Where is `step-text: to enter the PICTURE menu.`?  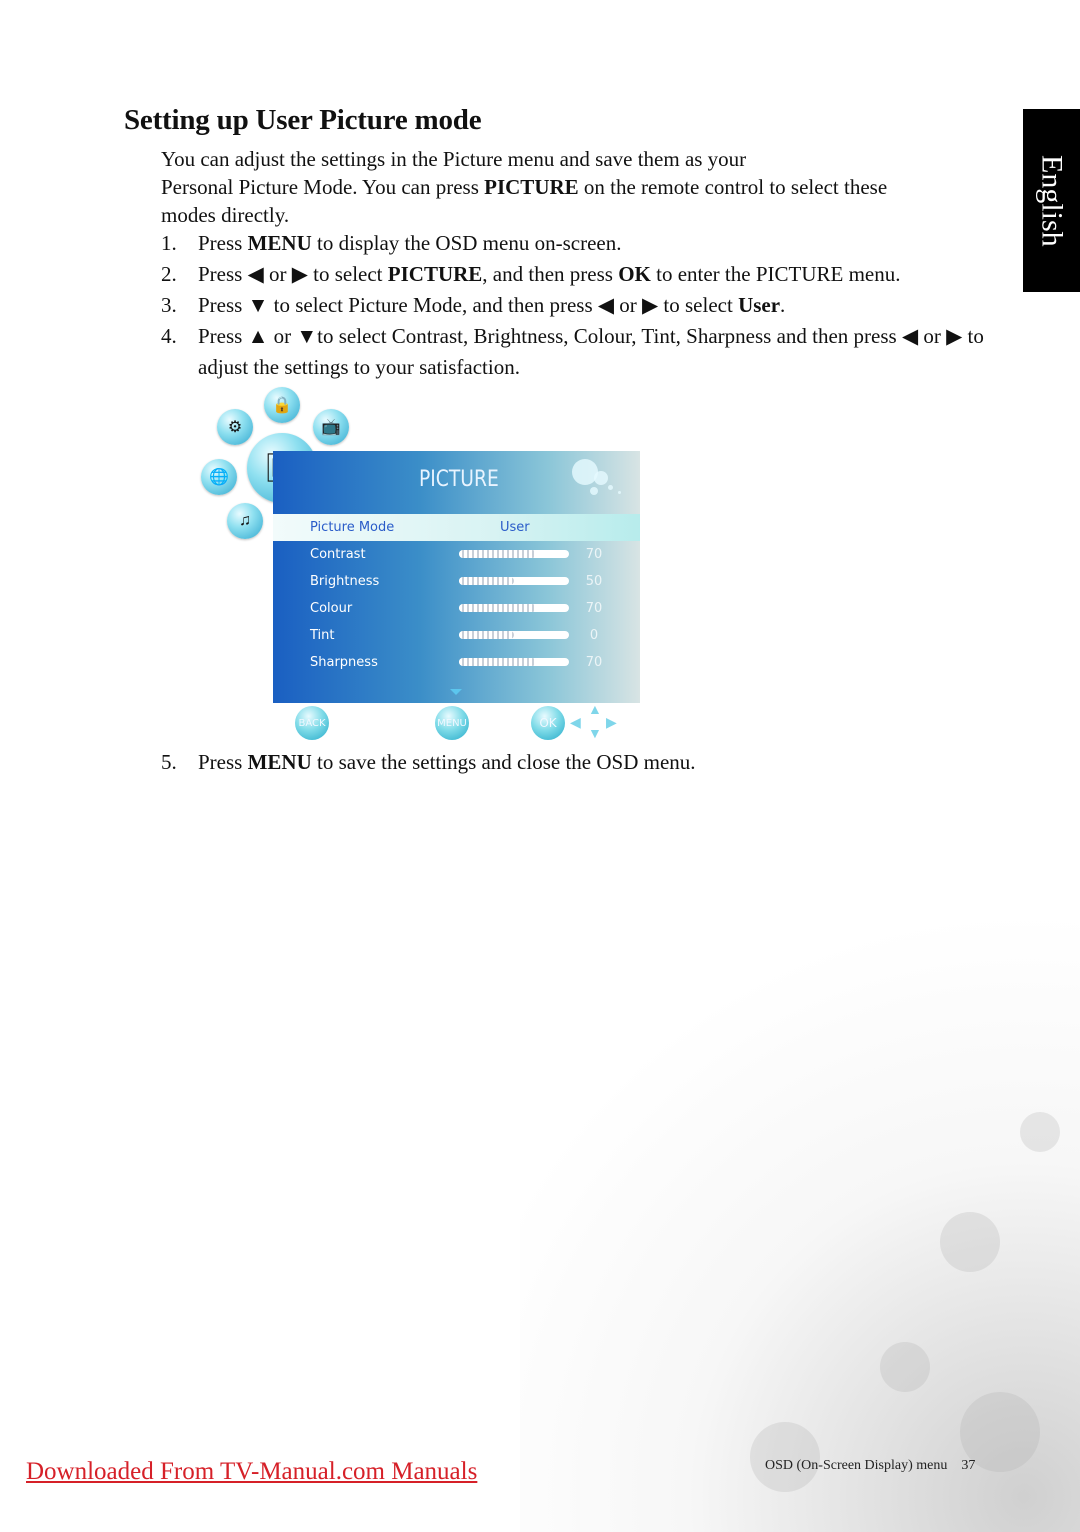 step-text: to enter the PICTURE menu. is located at coordinates (775, 274).